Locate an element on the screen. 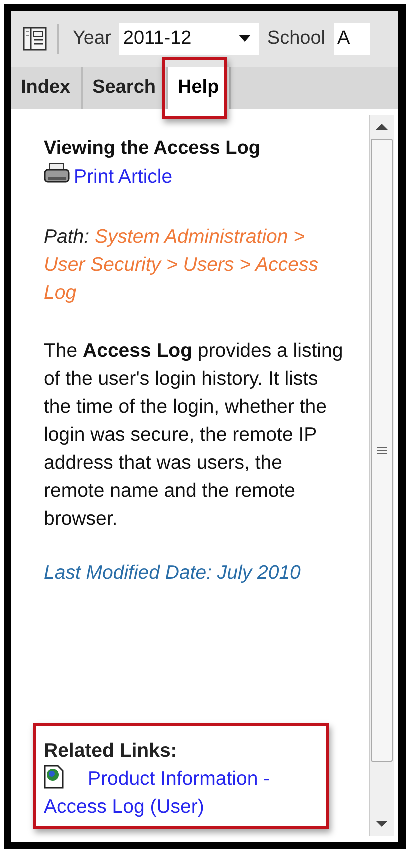  caret-icon is located at coordinates (245, 39).